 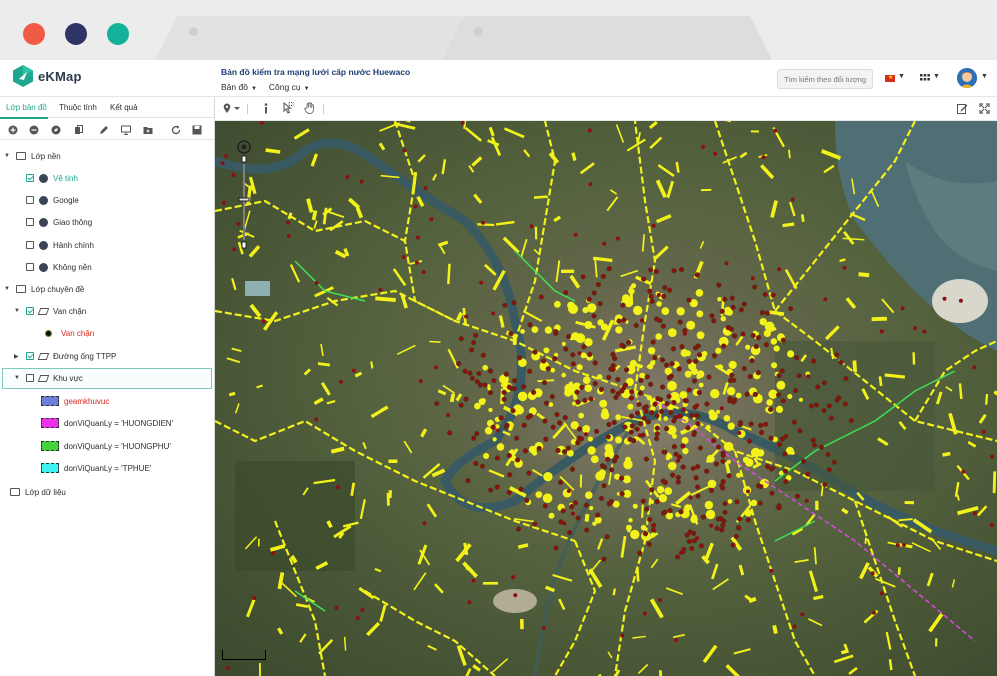 What do you see at coordinates (320, 38) in the screenshot?
I see `browser-tab` at bounding box center [320, 38].